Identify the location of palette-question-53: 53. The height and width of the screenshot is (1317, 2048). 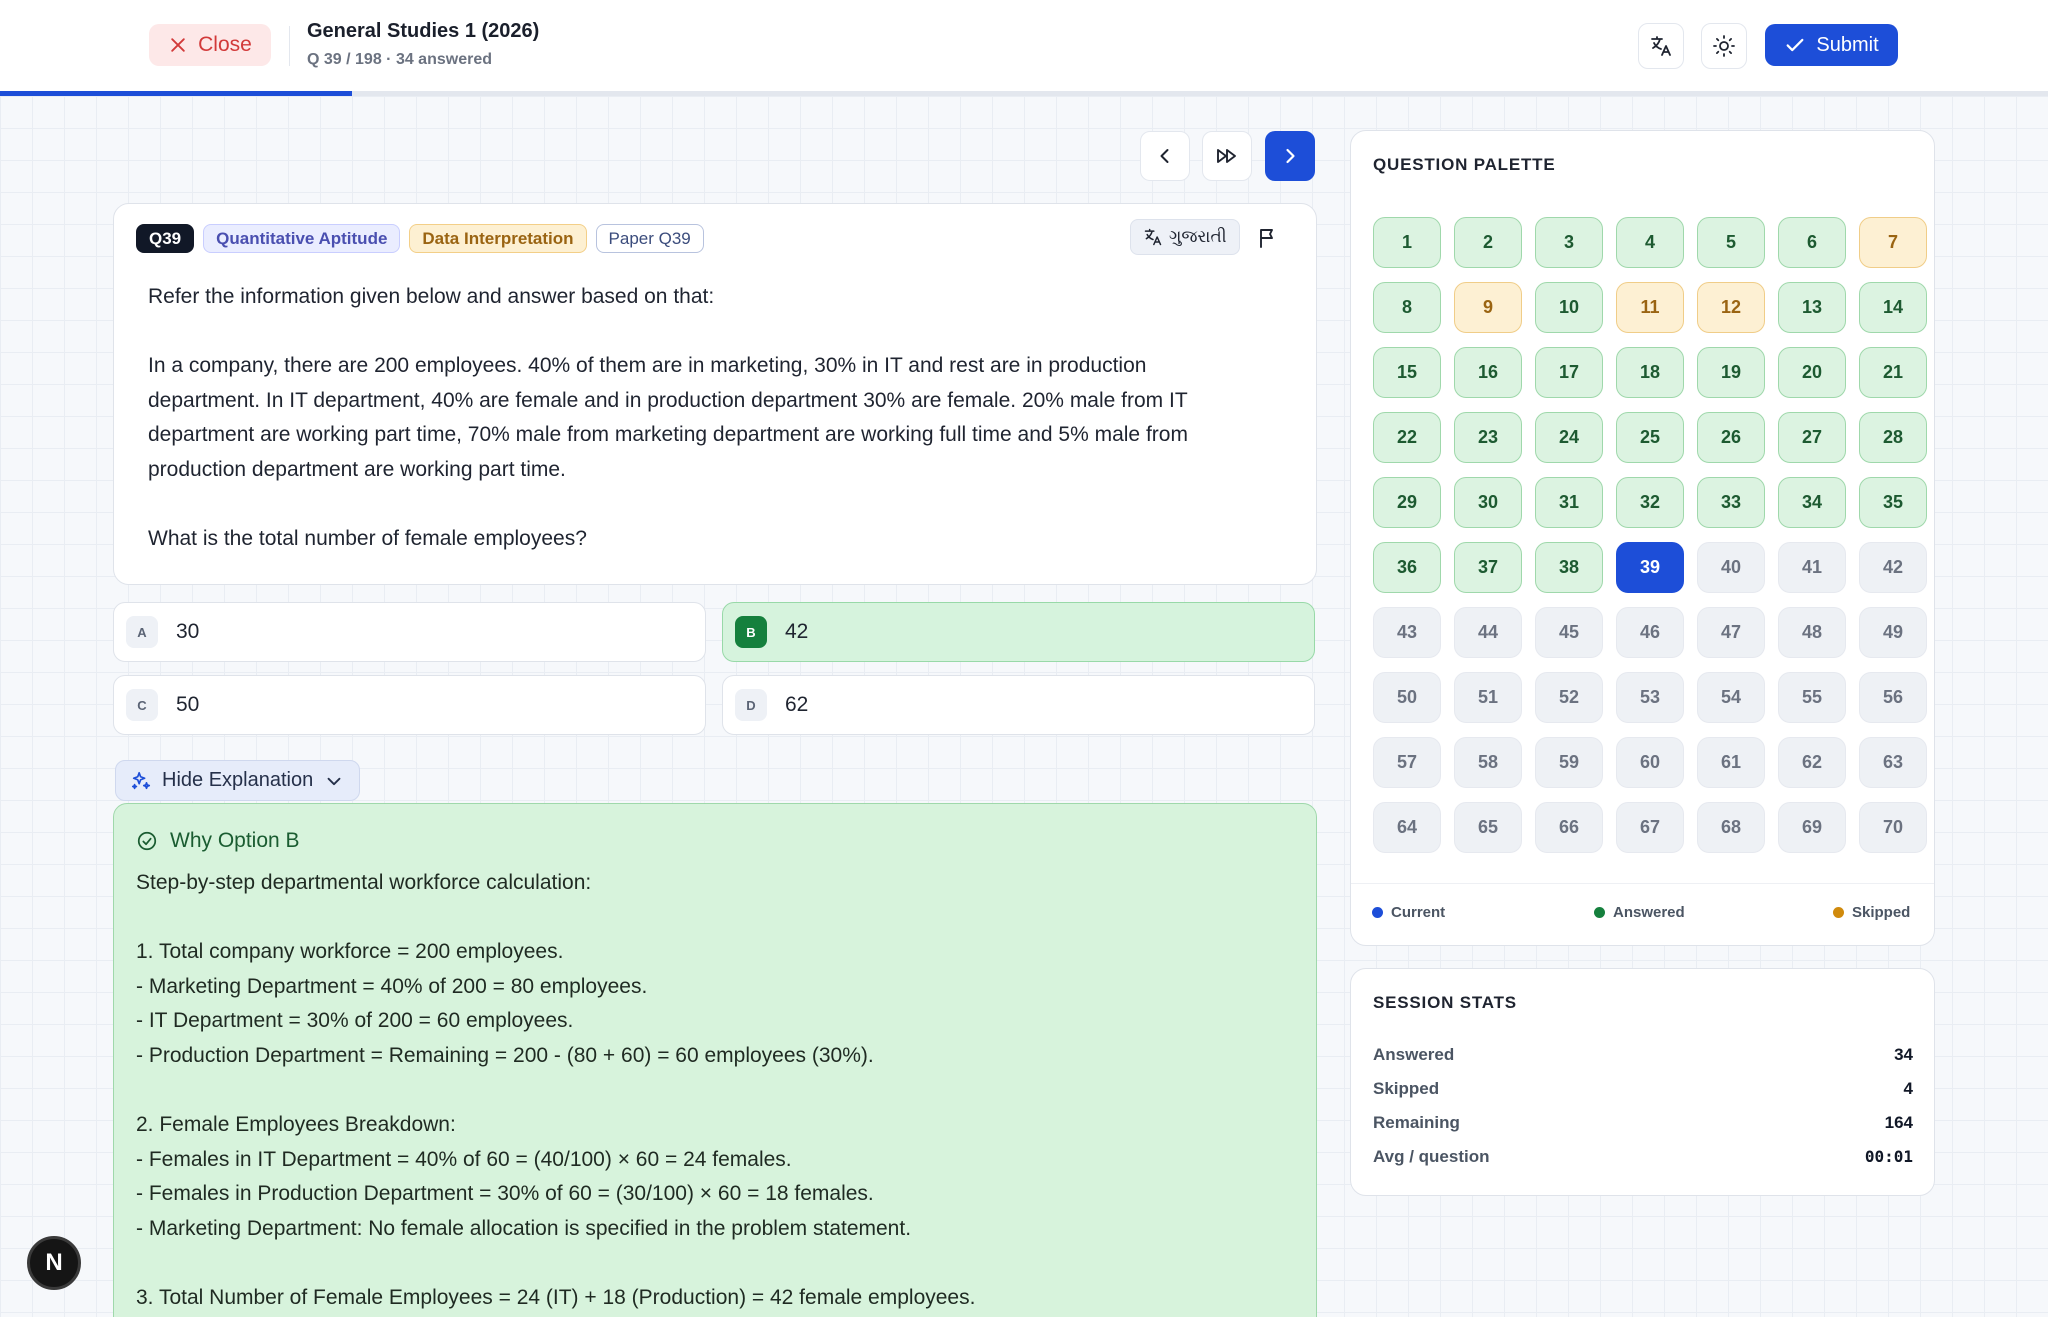
(1650, 697).